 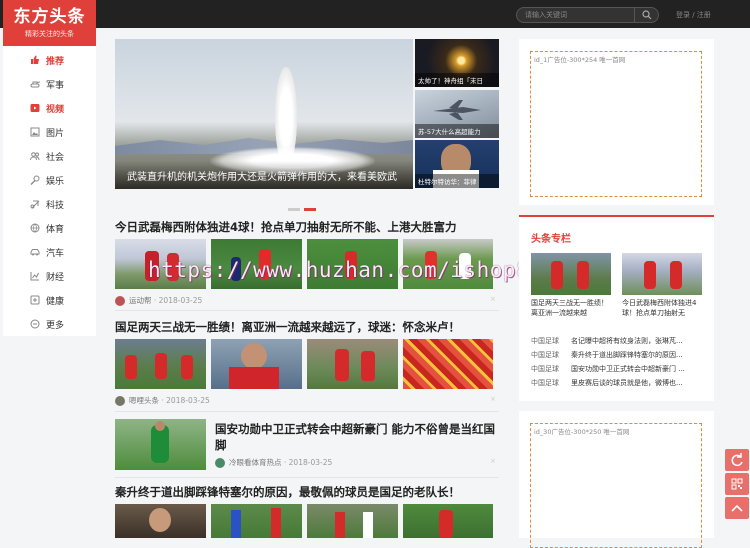 What do you see at coordinates (55, 253) in the screenshot?
I see `sidebar-item-label: 汽车` at bounding box center [55, 253].